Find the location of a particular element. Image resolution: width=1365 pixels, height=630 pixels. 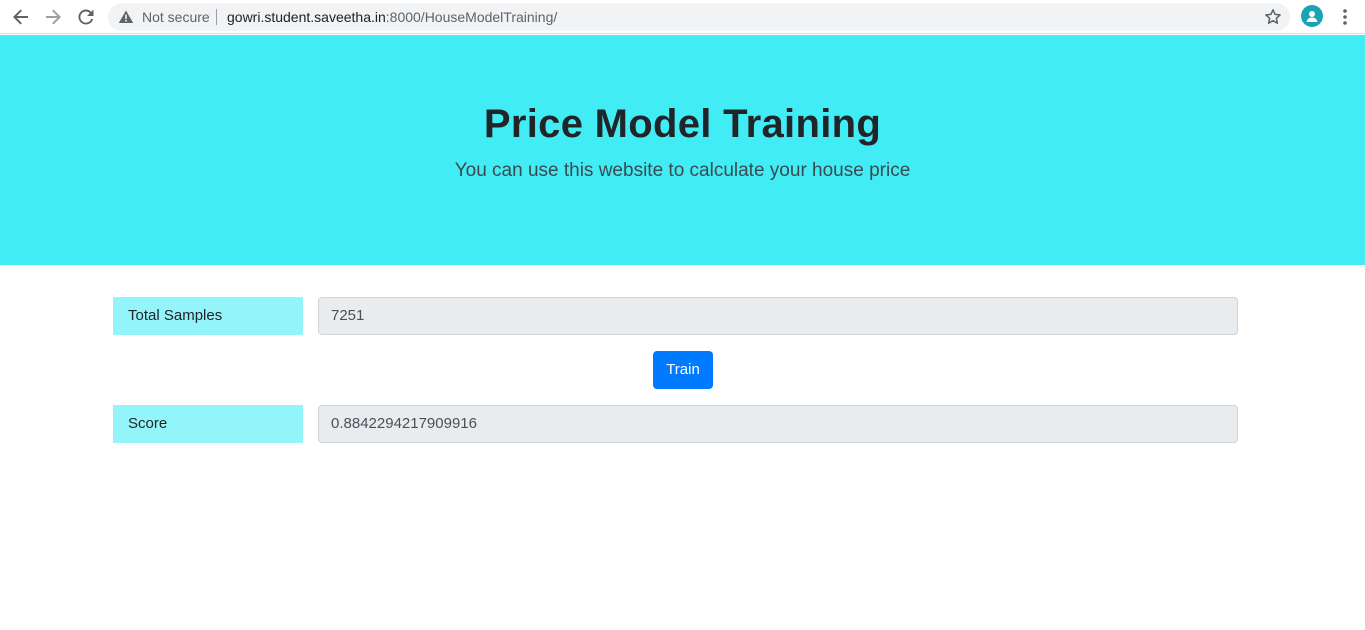

score-field: 0.8842294217909916 is located at coordinates (778, 424).